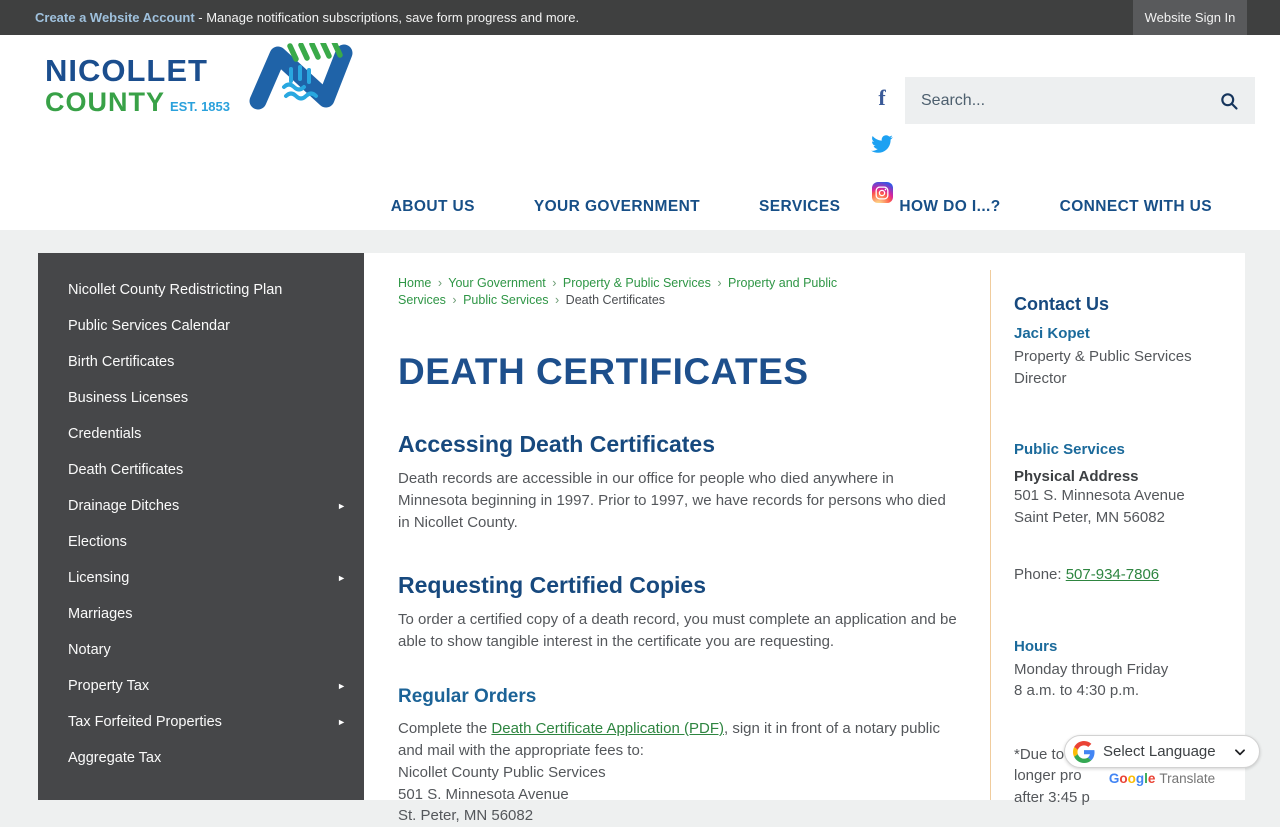 The image size is (1280, 827). What do you see at coordinates (1263, 17) in the screenshot?
I see `topbar-spacer` at bounding box center [1263, 17].